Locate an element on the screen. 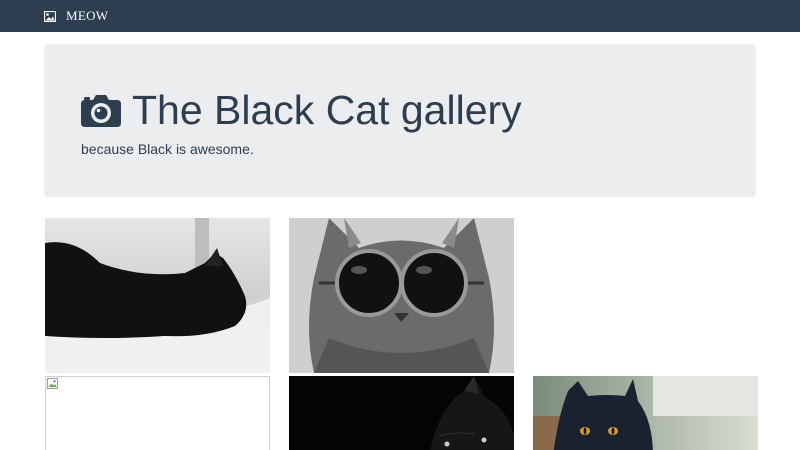  gallery-item-sleeping-cat is located at coordinates (157, 295).